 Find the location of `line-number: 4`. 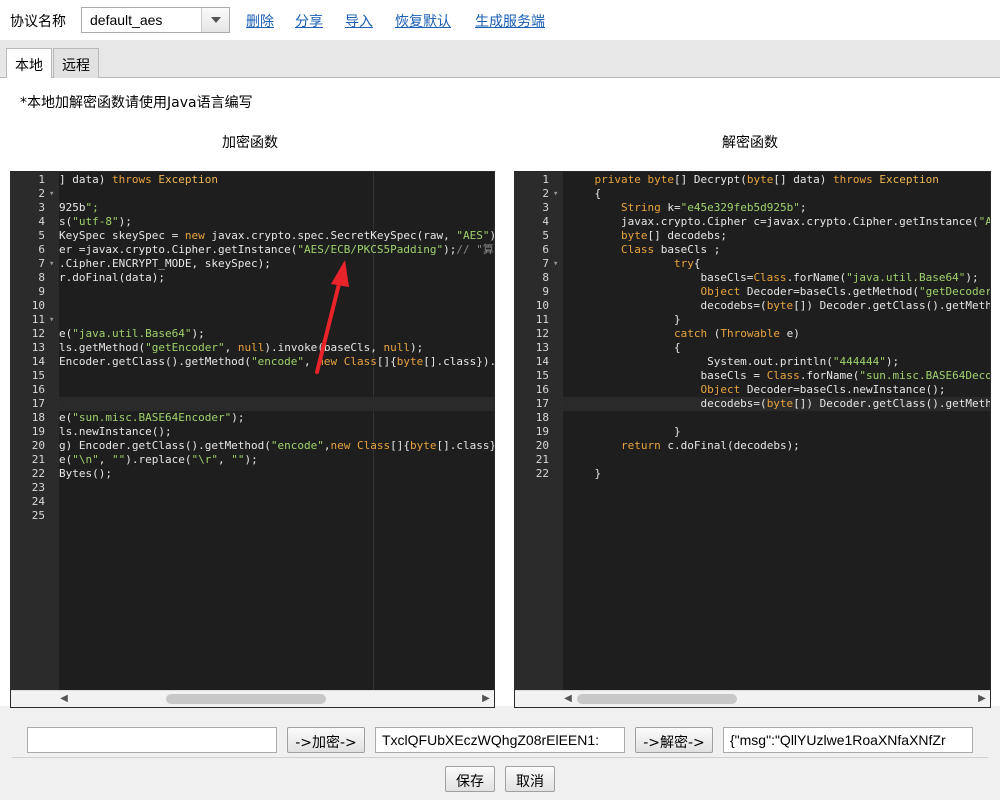

line-number: 4 is located at coordinates (545, 221).